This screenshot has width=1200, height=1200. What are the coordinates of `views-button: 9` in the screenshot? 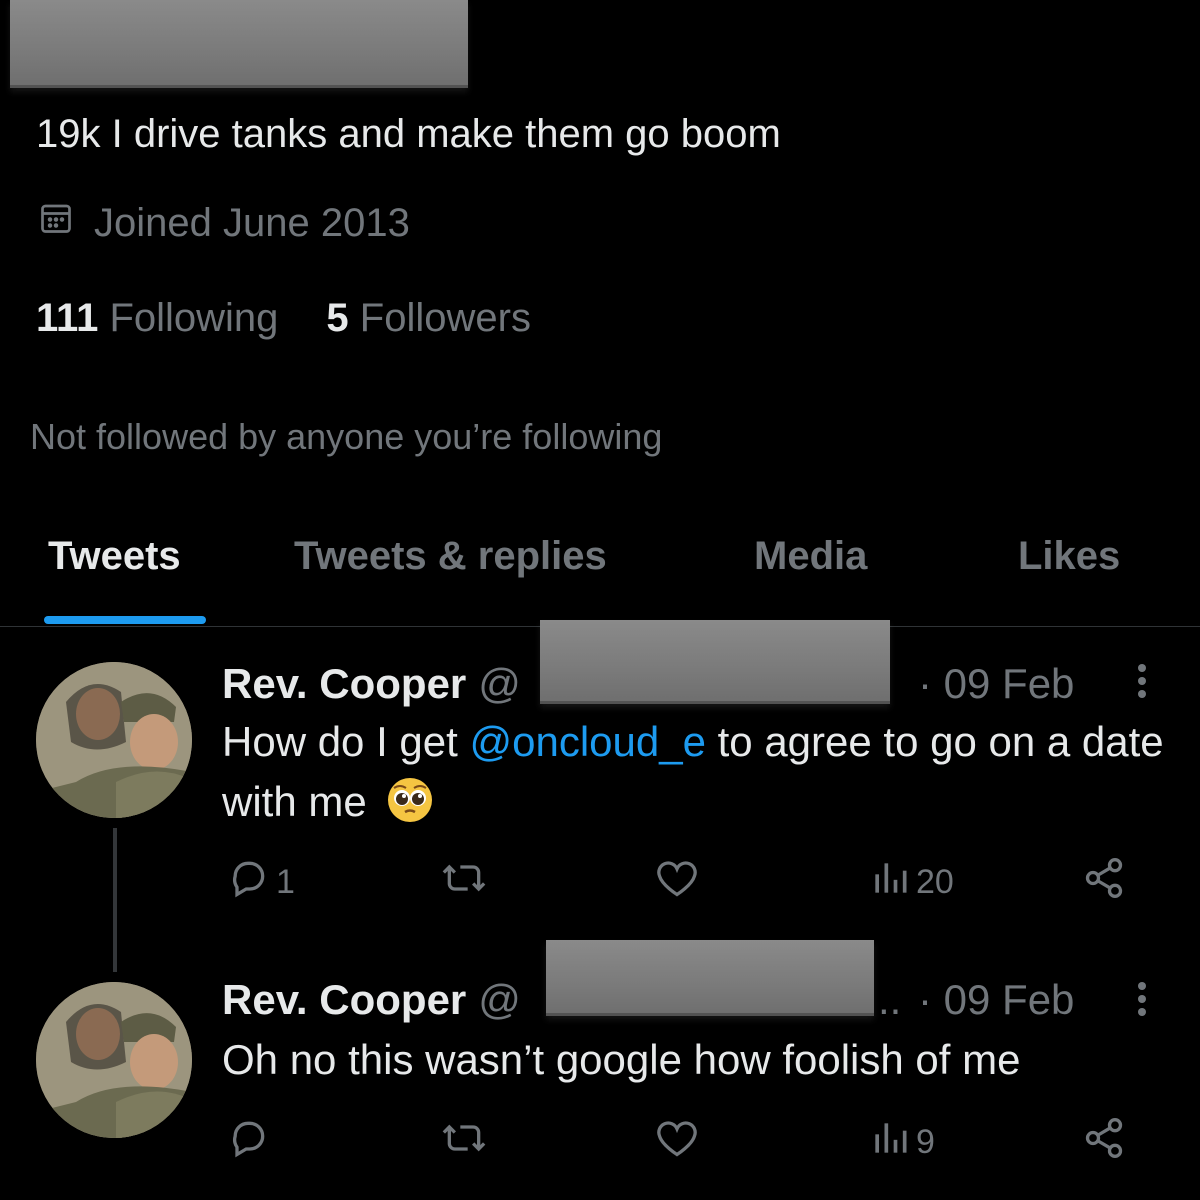 It's located at (902, 1142).